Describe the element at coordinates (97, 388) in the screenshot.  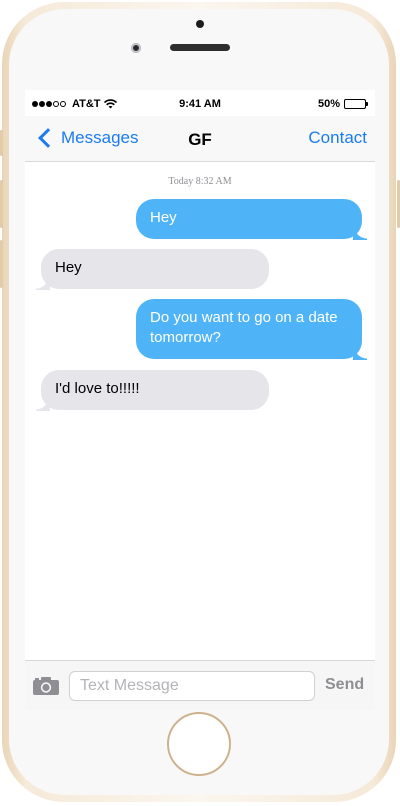
I see `message-text: I'd love to!!!!!` at that location.